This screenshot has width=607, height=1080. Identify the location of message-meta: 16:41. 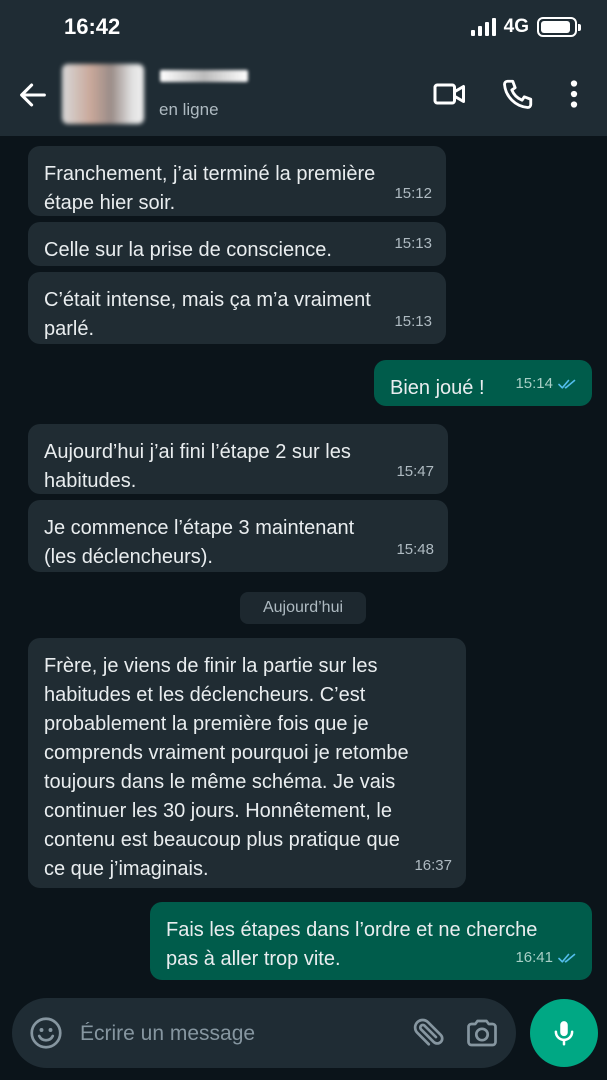
(546, 957).